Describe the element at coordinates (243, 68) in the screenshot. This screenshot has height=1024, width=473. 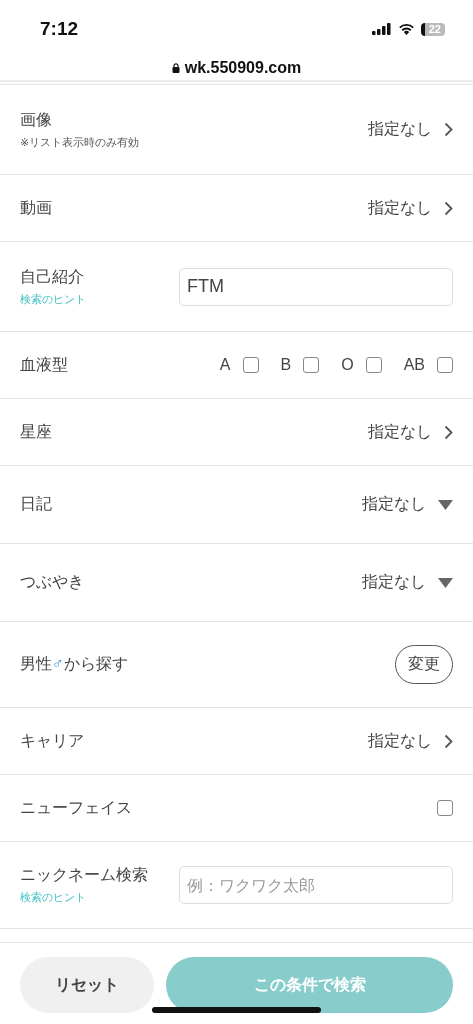
I see `url-text: wk.550909.com` at that location.